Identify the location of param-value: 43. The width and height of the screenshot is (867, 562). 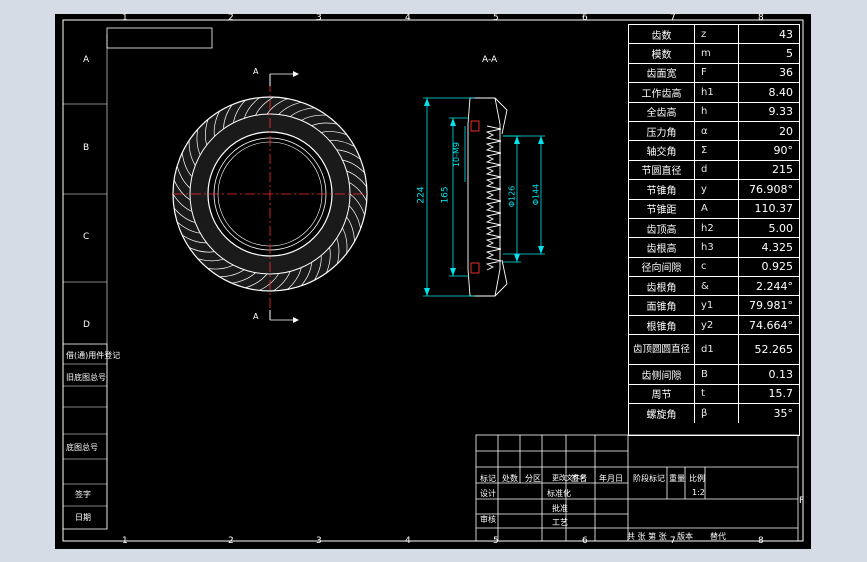
(786, 34).